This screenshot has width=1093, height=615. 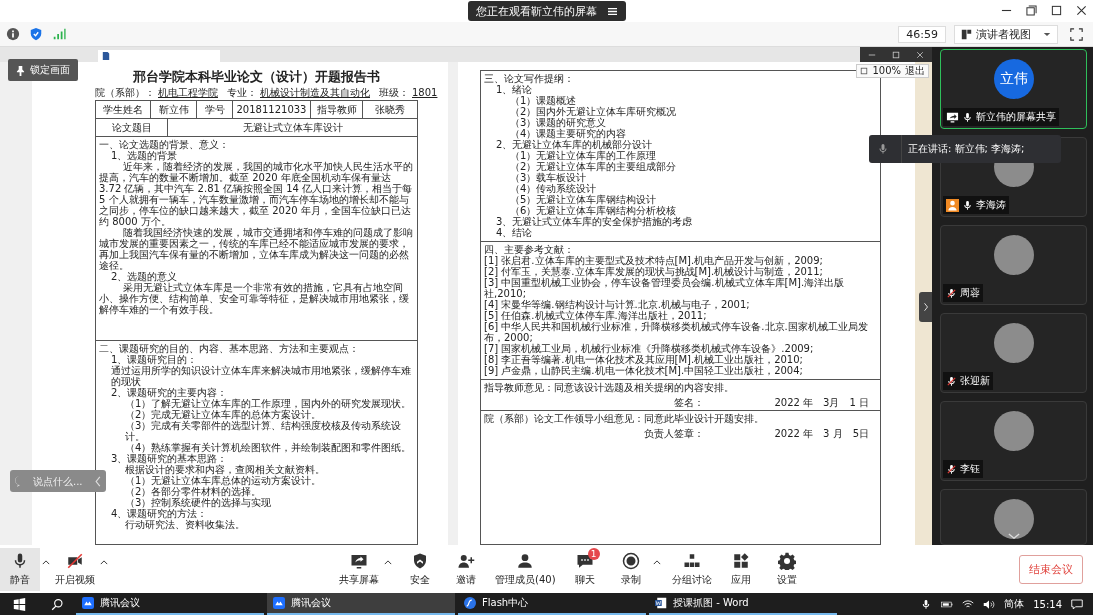 What do you see at coordinates (970, 469) in the screenshot?
I see `participant-name: 李钰` at bounding box center [970, 469].